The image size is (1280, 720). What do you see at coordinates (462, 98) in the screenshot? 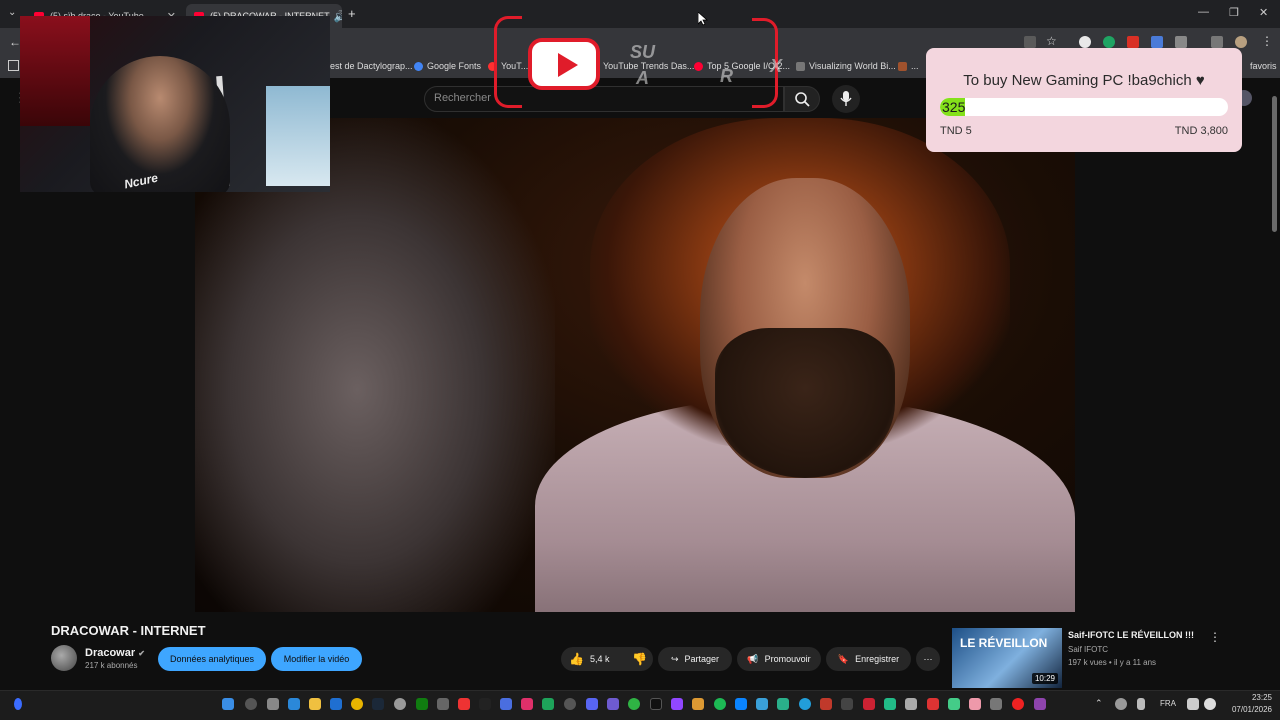
I see `search-input: Rechercher` at bounding box center [462, 98].